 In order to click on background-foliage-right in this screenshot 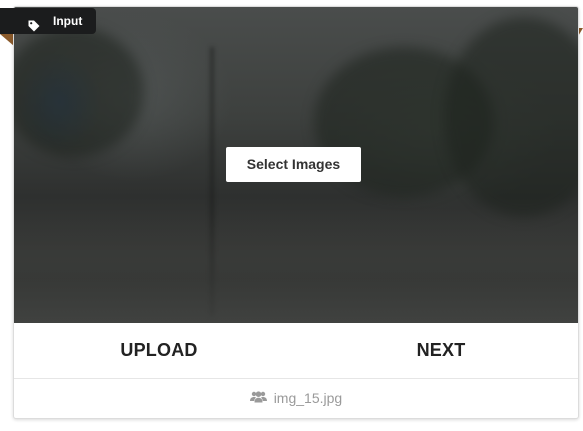, I will do `click(511, 117)`.